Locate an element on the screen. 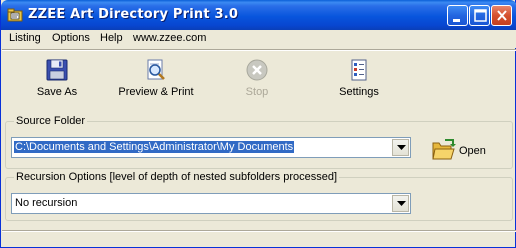 This screenshot has height=248, width=516. minimize-button is located at coordinates (457, 15).